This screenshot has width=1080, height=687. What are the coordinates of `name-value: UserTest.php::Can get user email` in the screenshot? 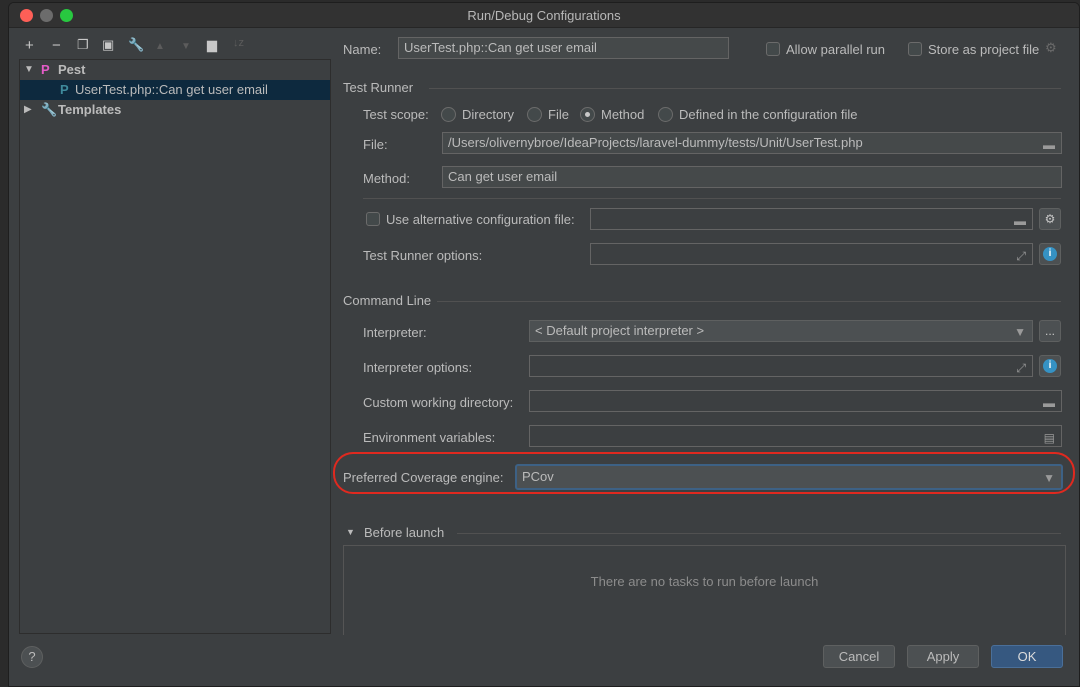 It's located at (500, 47).